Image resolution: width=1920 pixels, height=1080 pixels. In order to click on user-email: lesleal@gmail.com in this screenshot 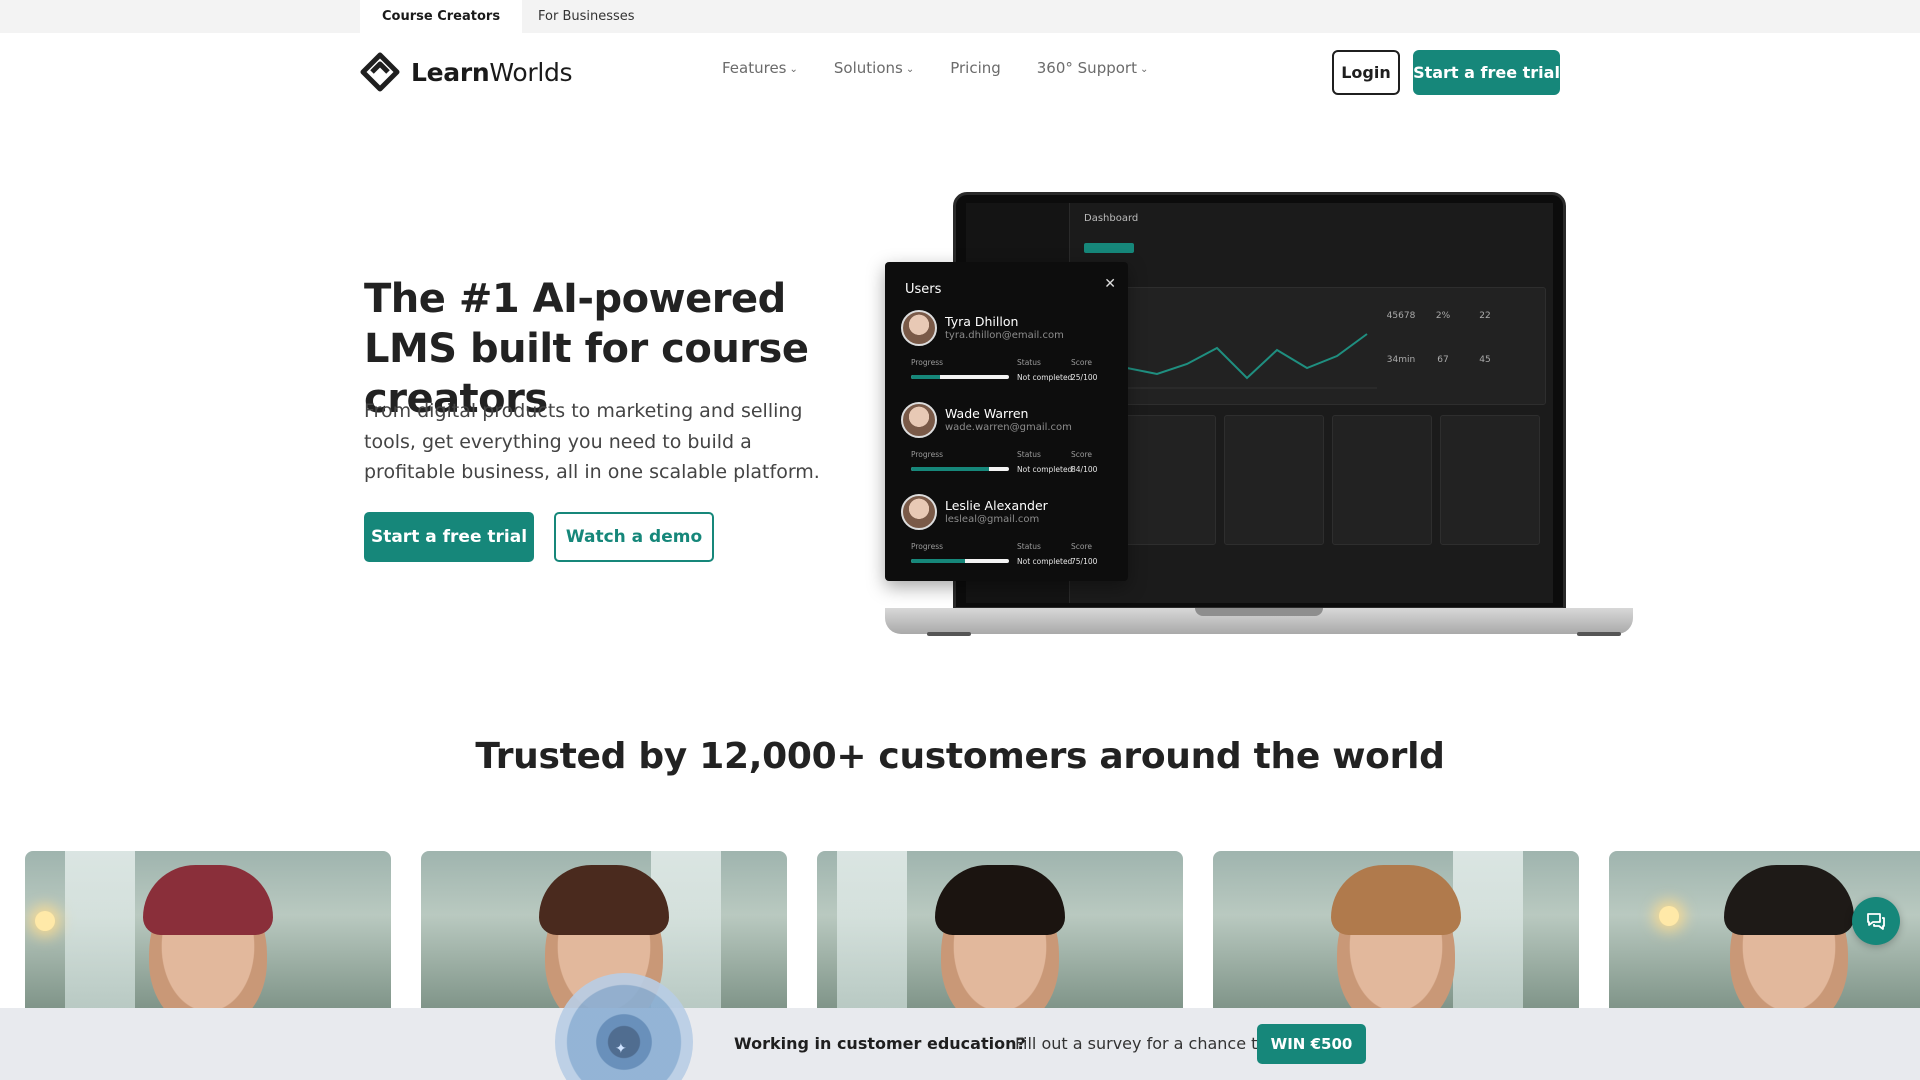, I will do `click(992, 519)`.